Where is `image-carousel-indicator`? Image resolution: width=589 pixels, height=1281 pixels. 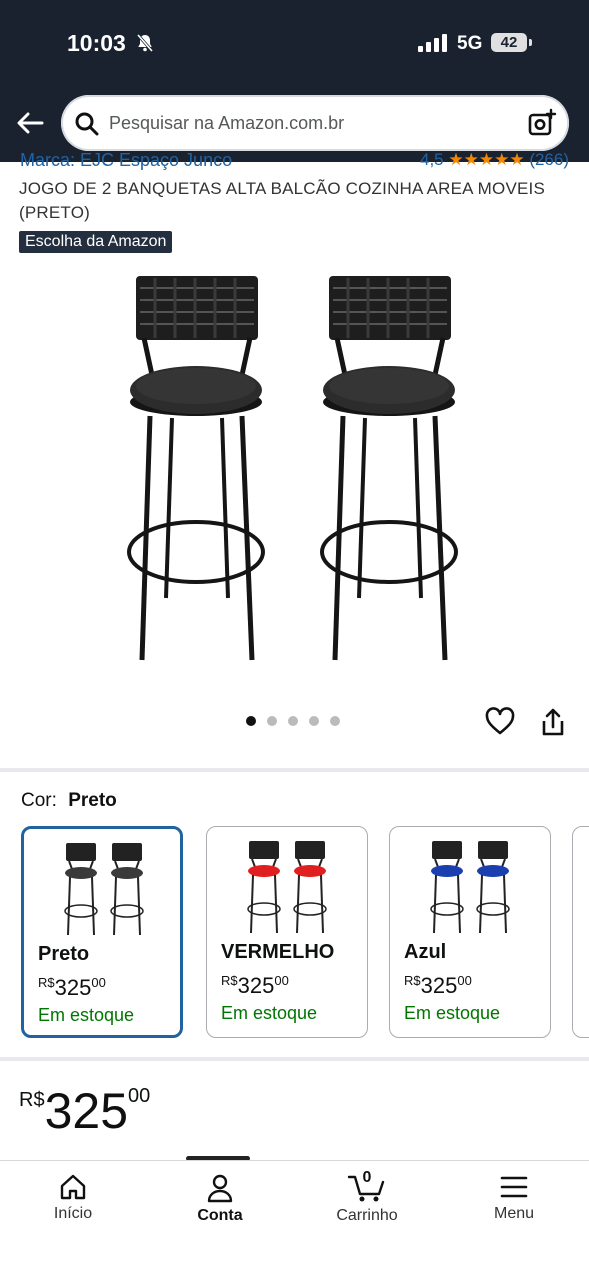
image-carousel-indicator is located at coordinates (293, 721).